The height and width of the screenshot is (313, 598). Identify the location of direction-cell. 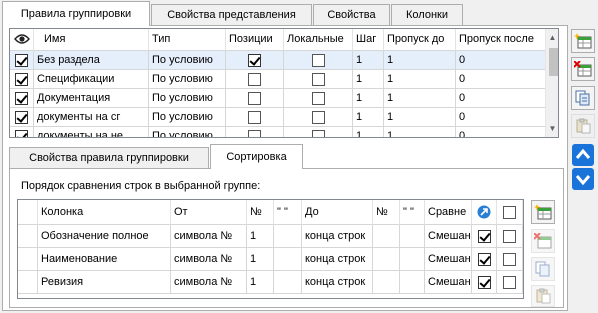
(484, 282).